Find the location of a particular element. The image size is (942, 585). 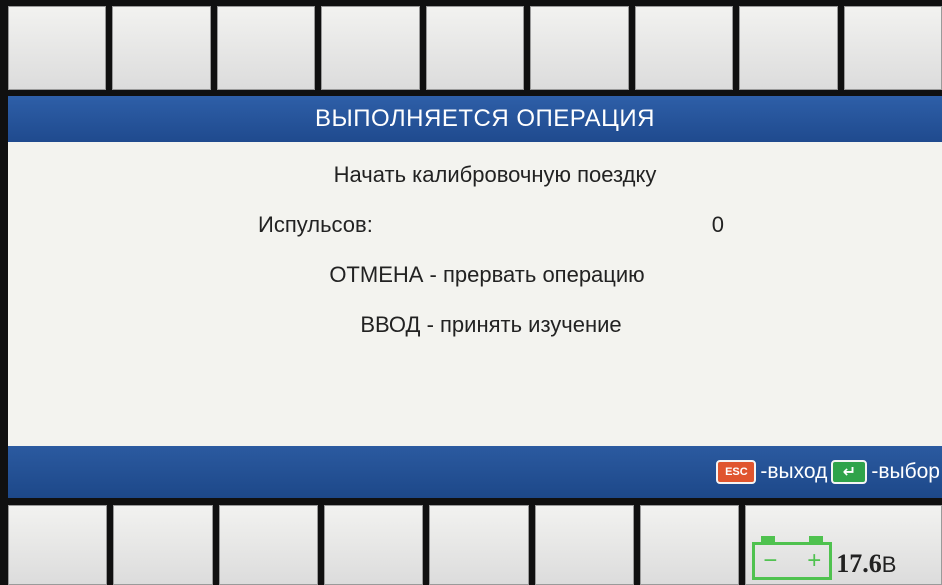

enter-hint-label: -выбор is located at coordinates (905, 471).